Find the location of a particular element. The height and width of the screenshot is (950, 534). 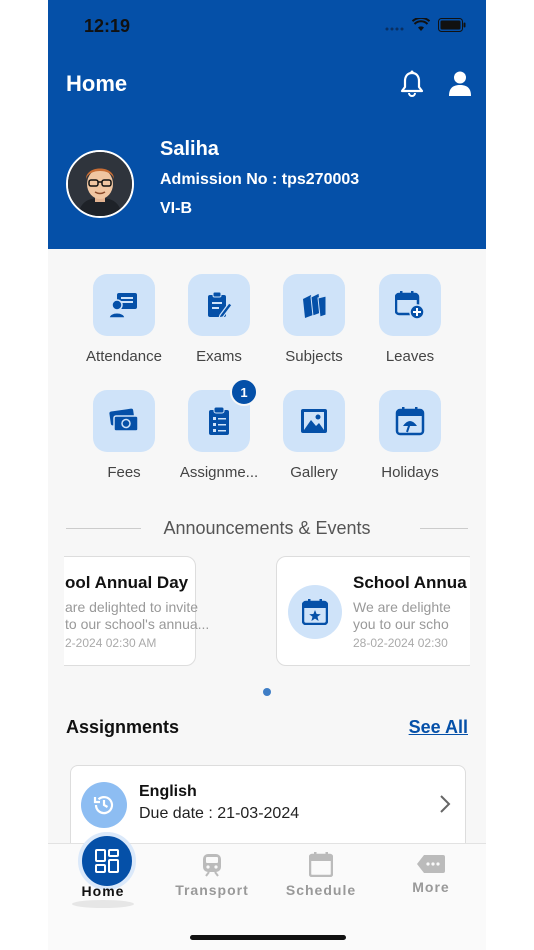

announcements-divider: Announcements & Events is located at coordinates (267, 529).